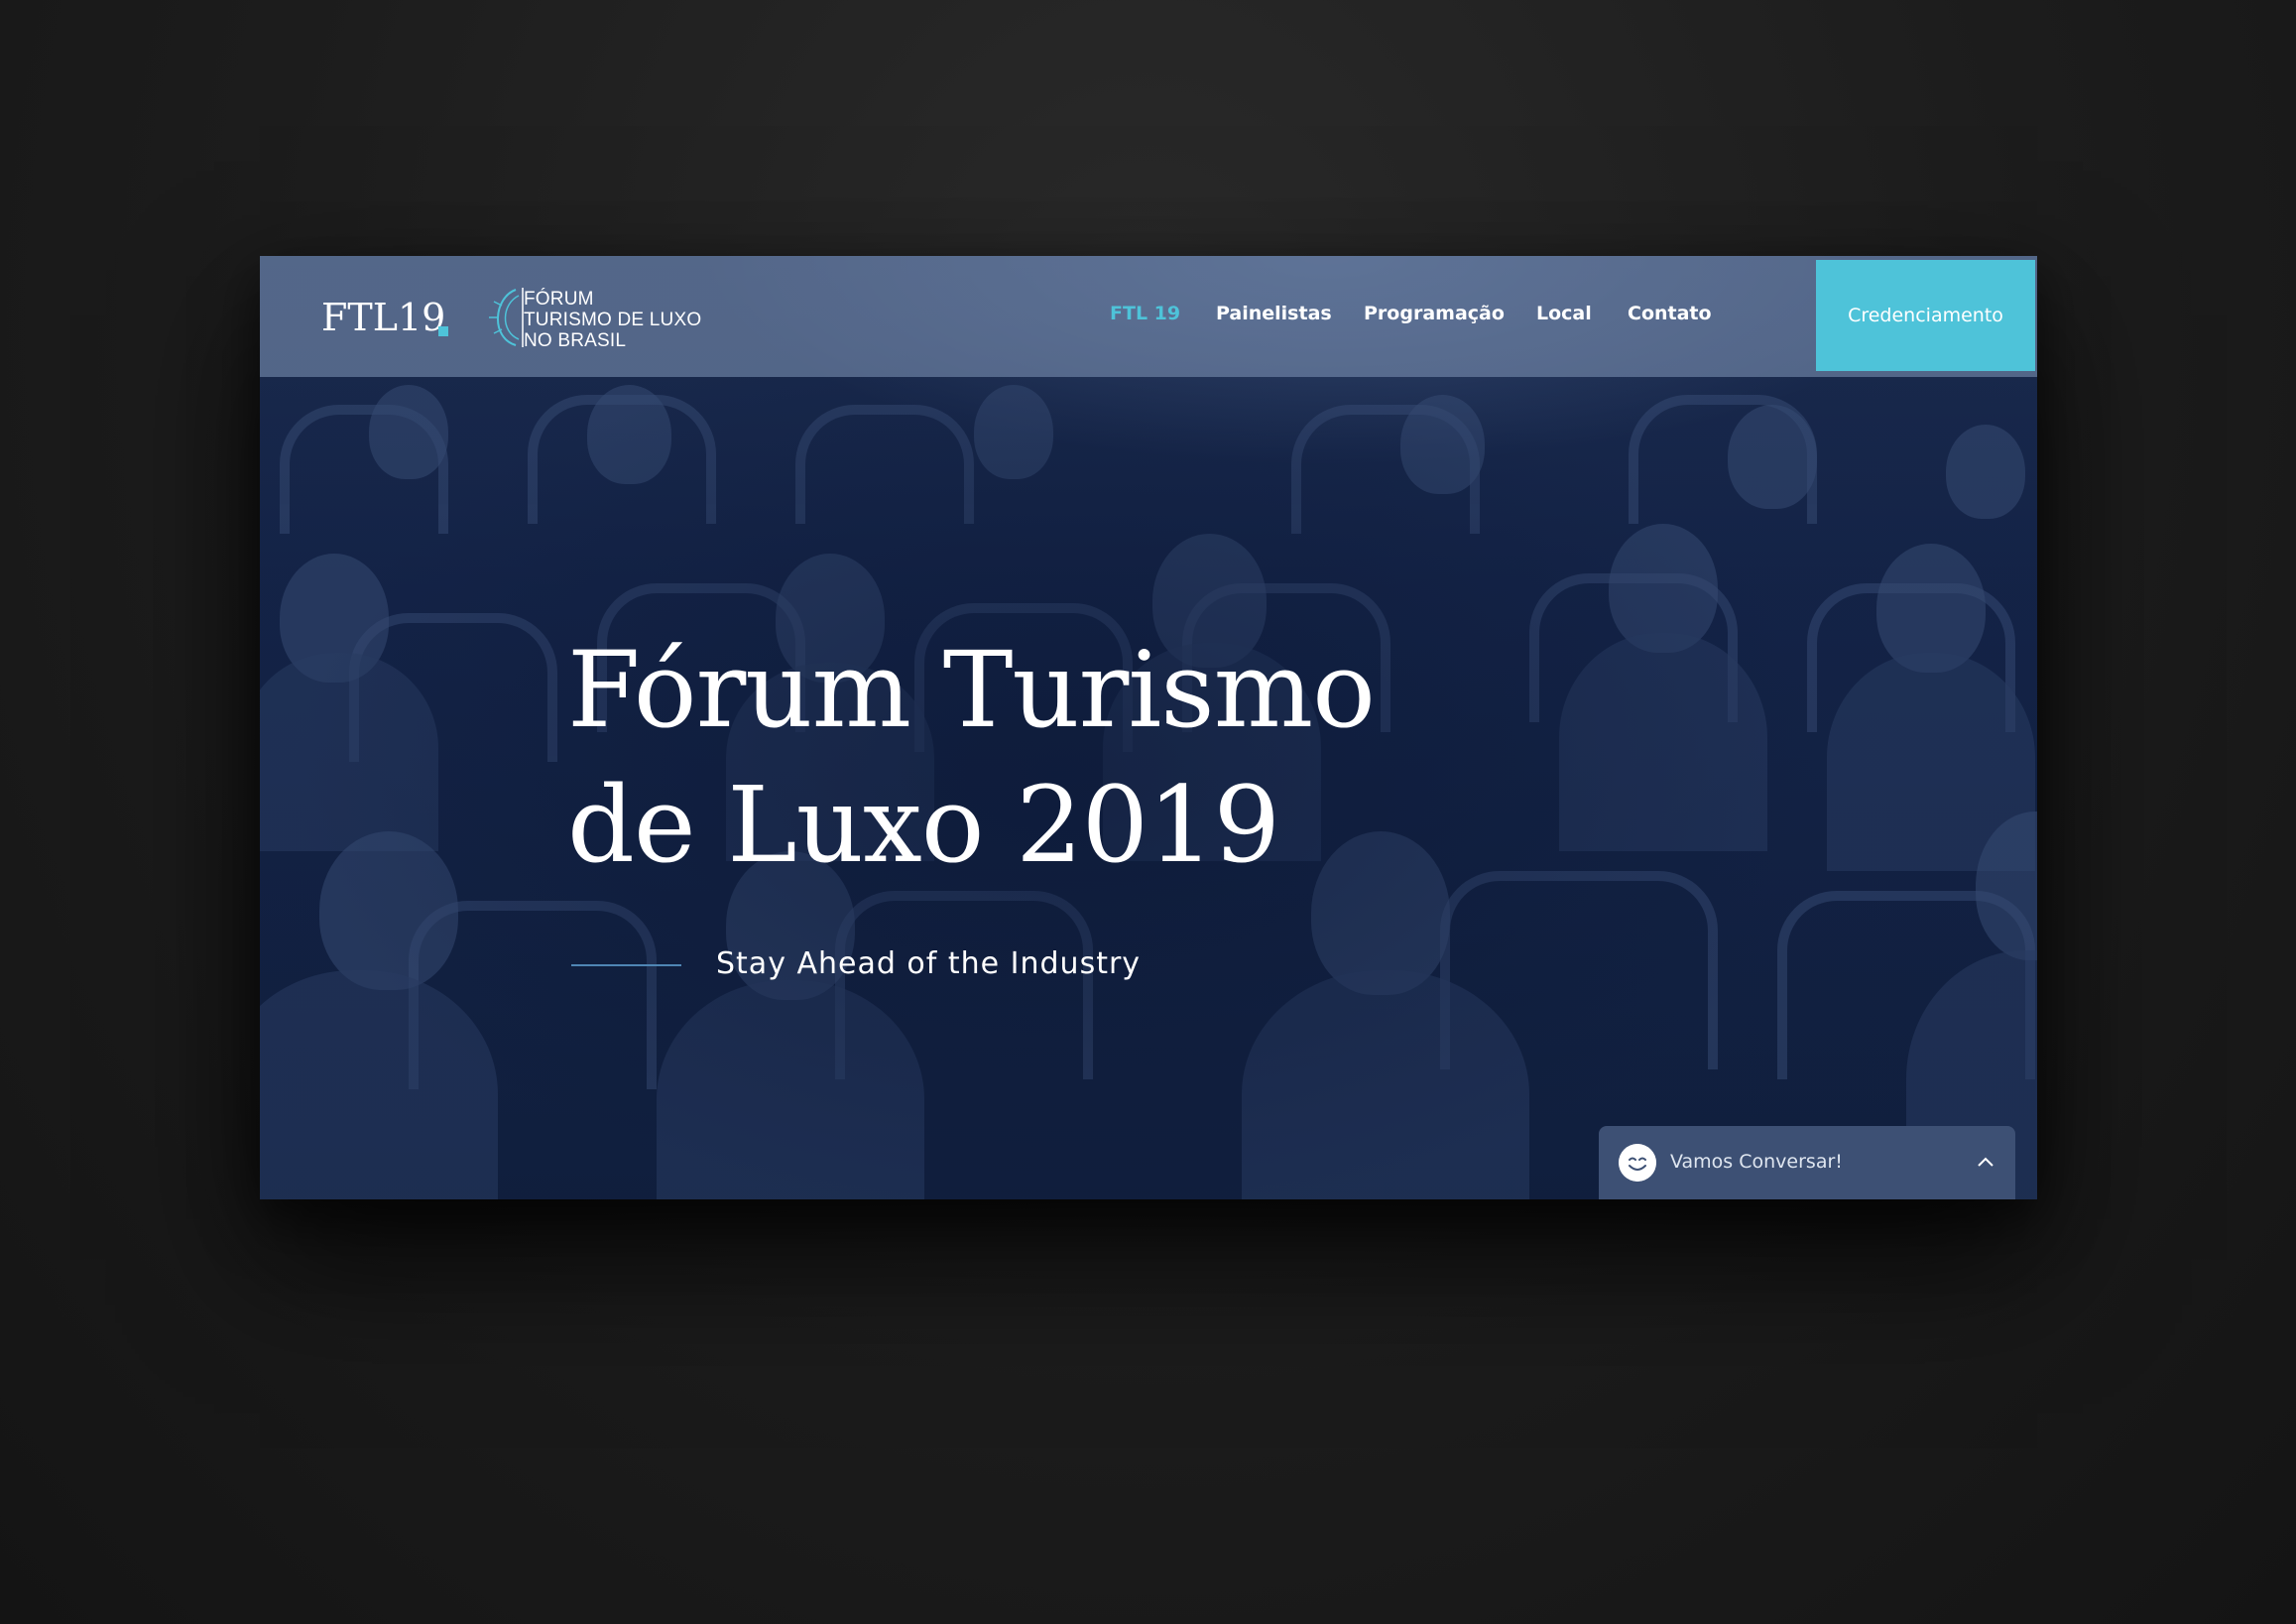 This screenshot has height=1624, width=2296. Describe the element at coordinates (1564, 313) in the screenshot. I see `nav-item-local: Local` at that location.